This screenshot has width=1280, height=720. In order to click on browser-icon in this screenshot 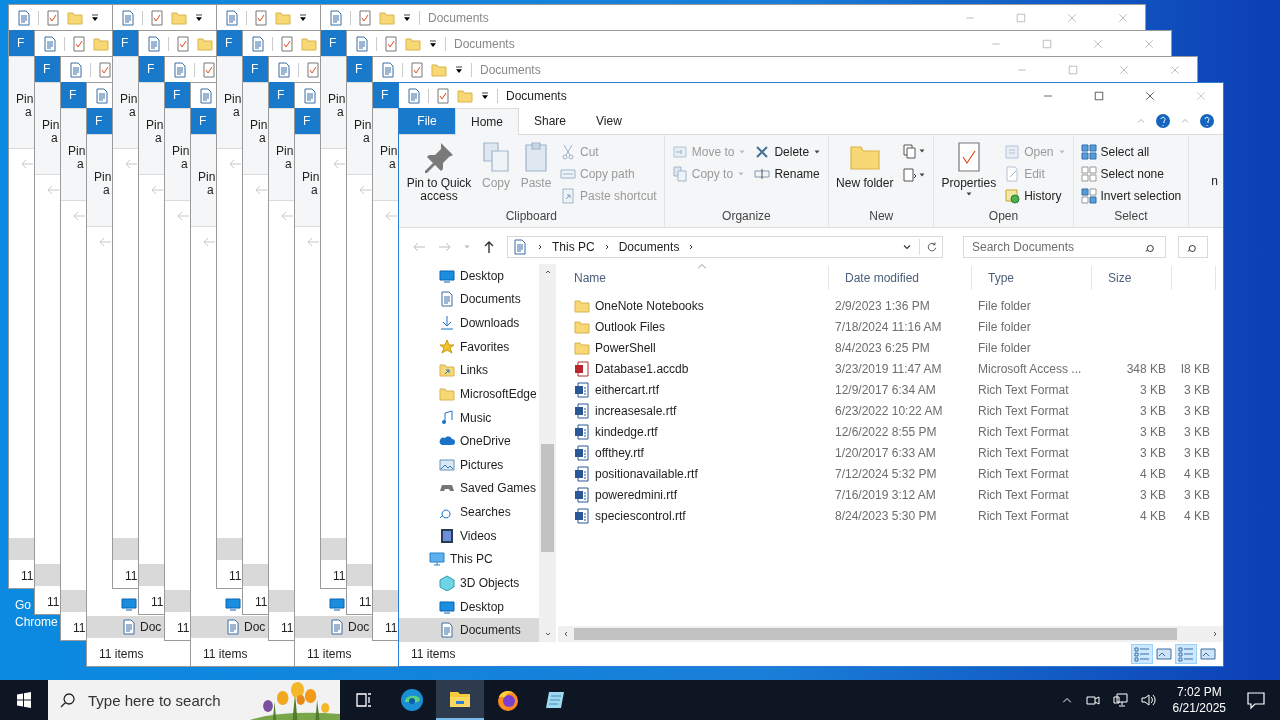, I will do `click(412, 700)`.